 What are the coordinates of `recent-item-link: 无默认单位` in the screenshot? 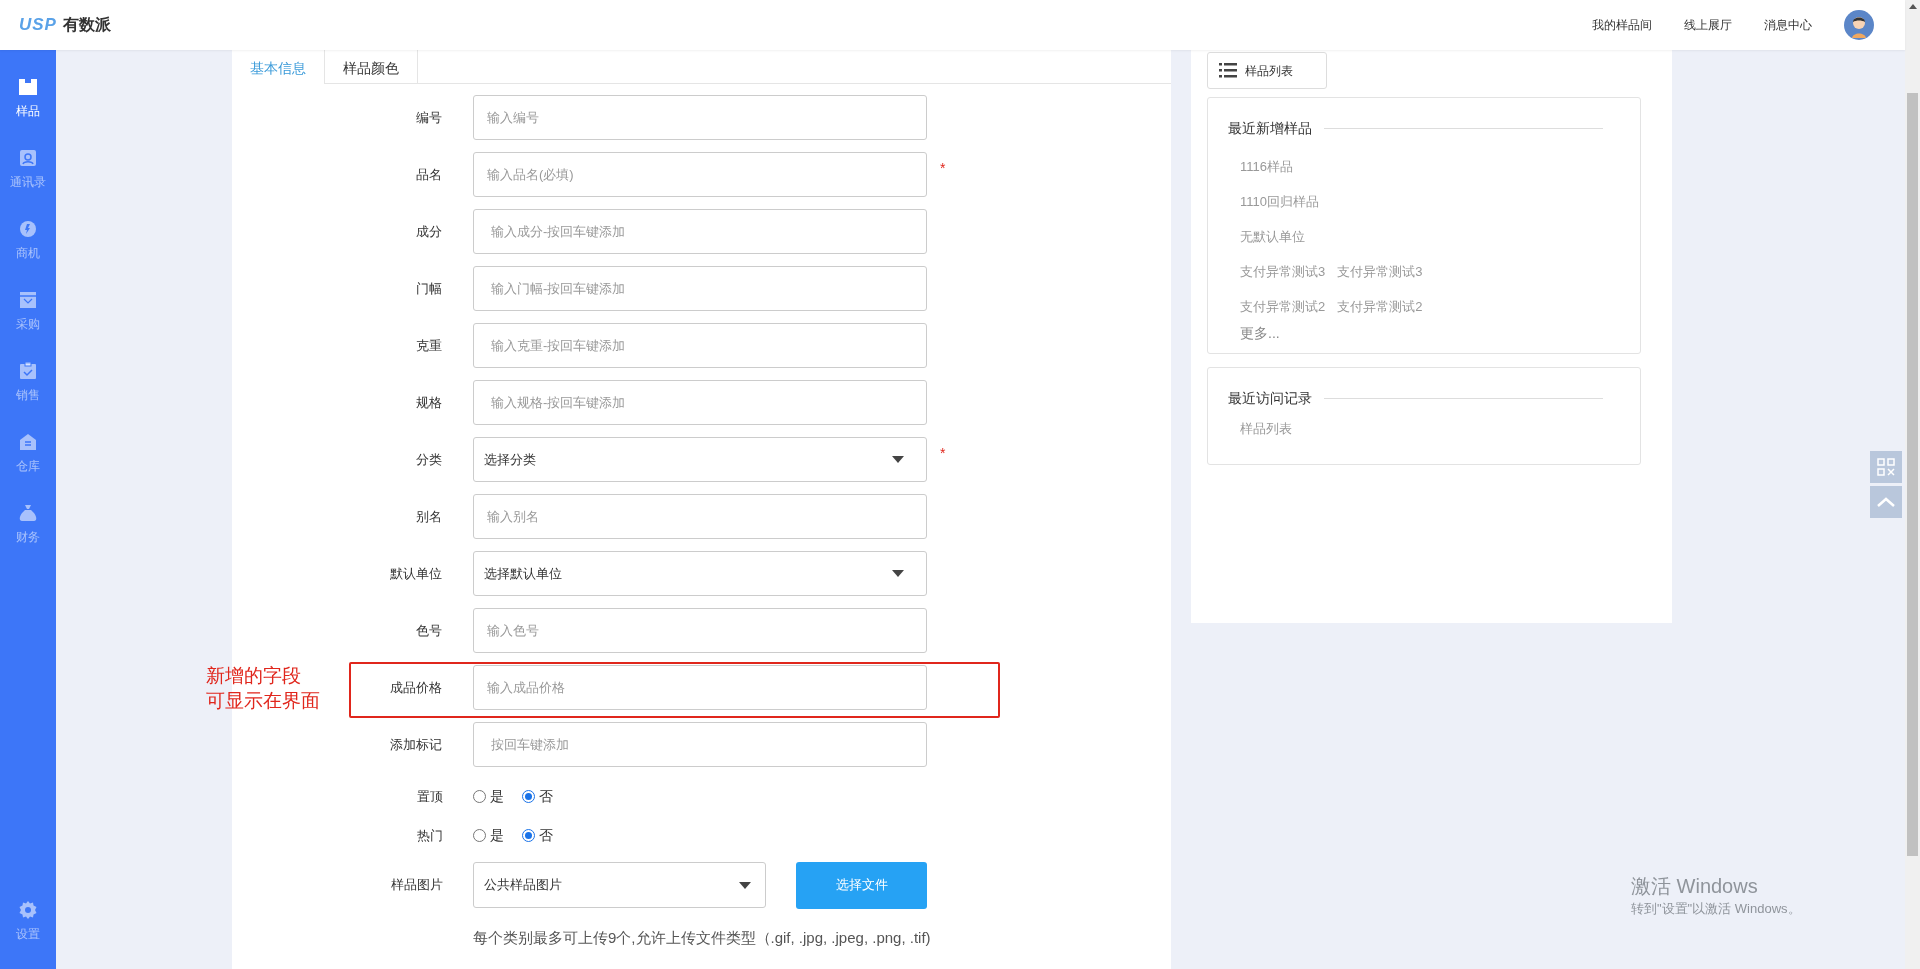 It's located at (1272, 236).